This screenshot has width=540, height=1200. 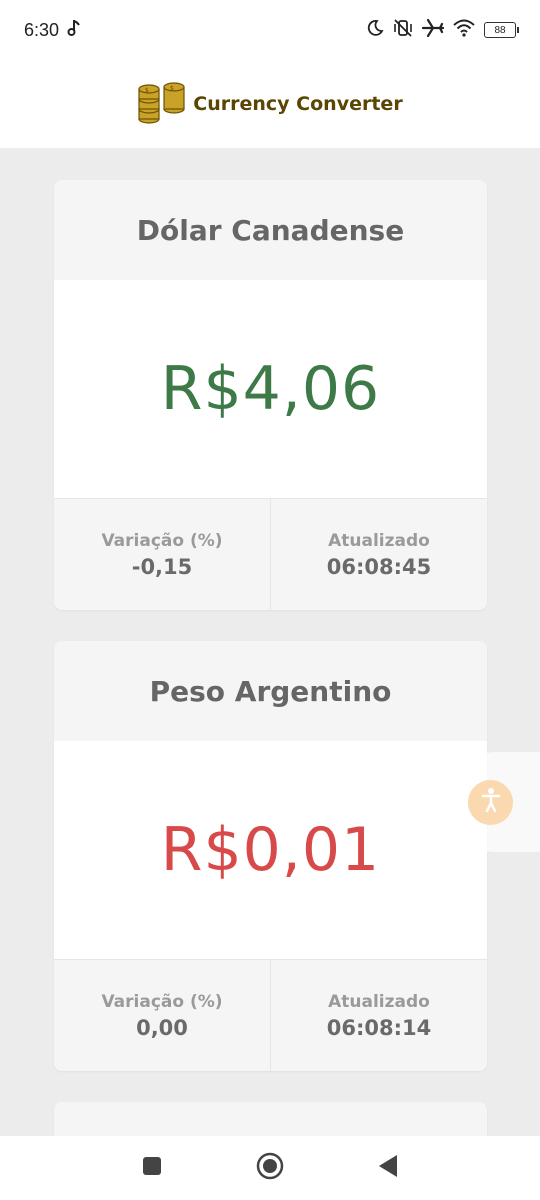 I want to click on square-icon, so click(x=152, y=1168).